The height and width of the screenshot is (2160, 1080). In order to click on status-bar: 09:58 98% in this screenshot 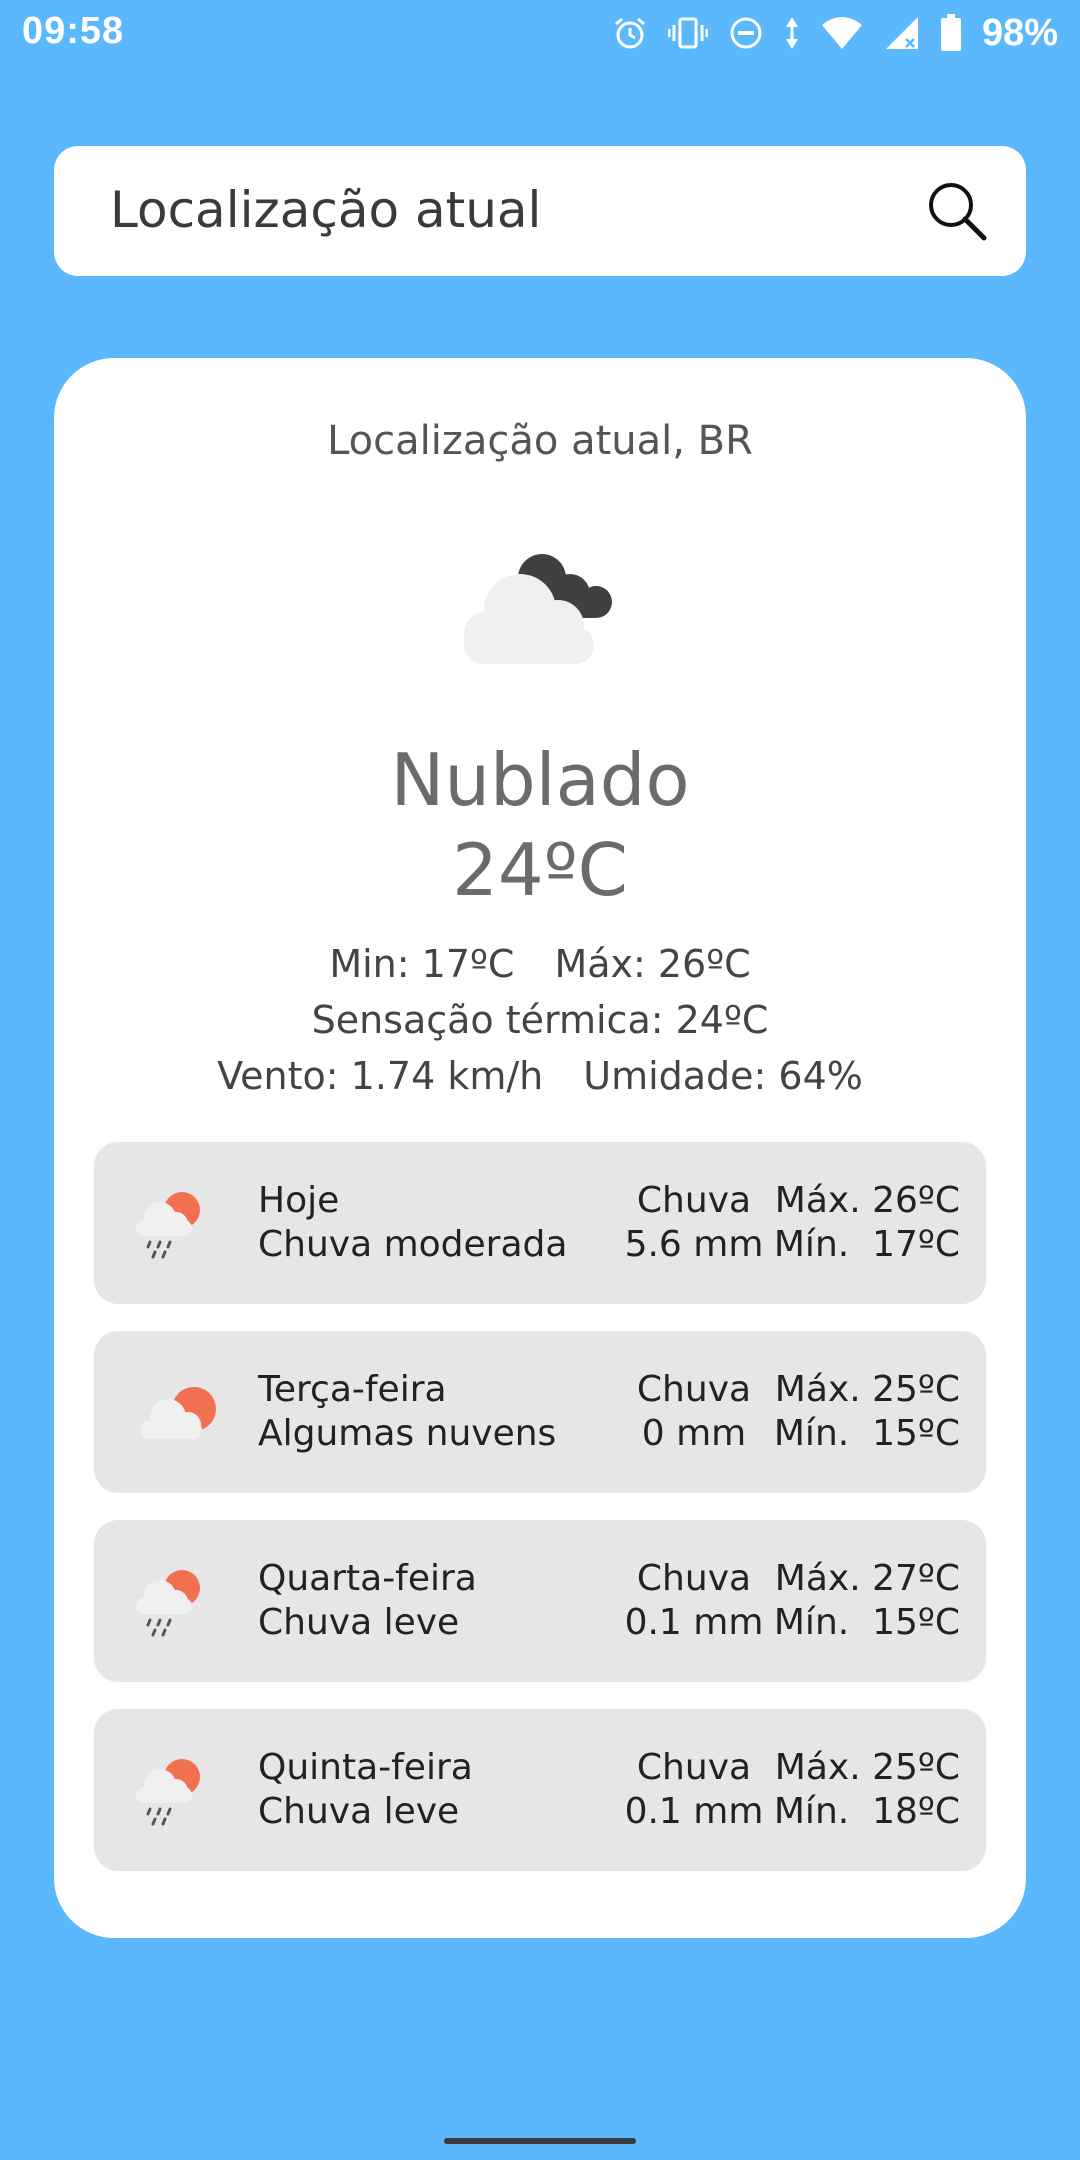, I will do `click(540, 33)`.